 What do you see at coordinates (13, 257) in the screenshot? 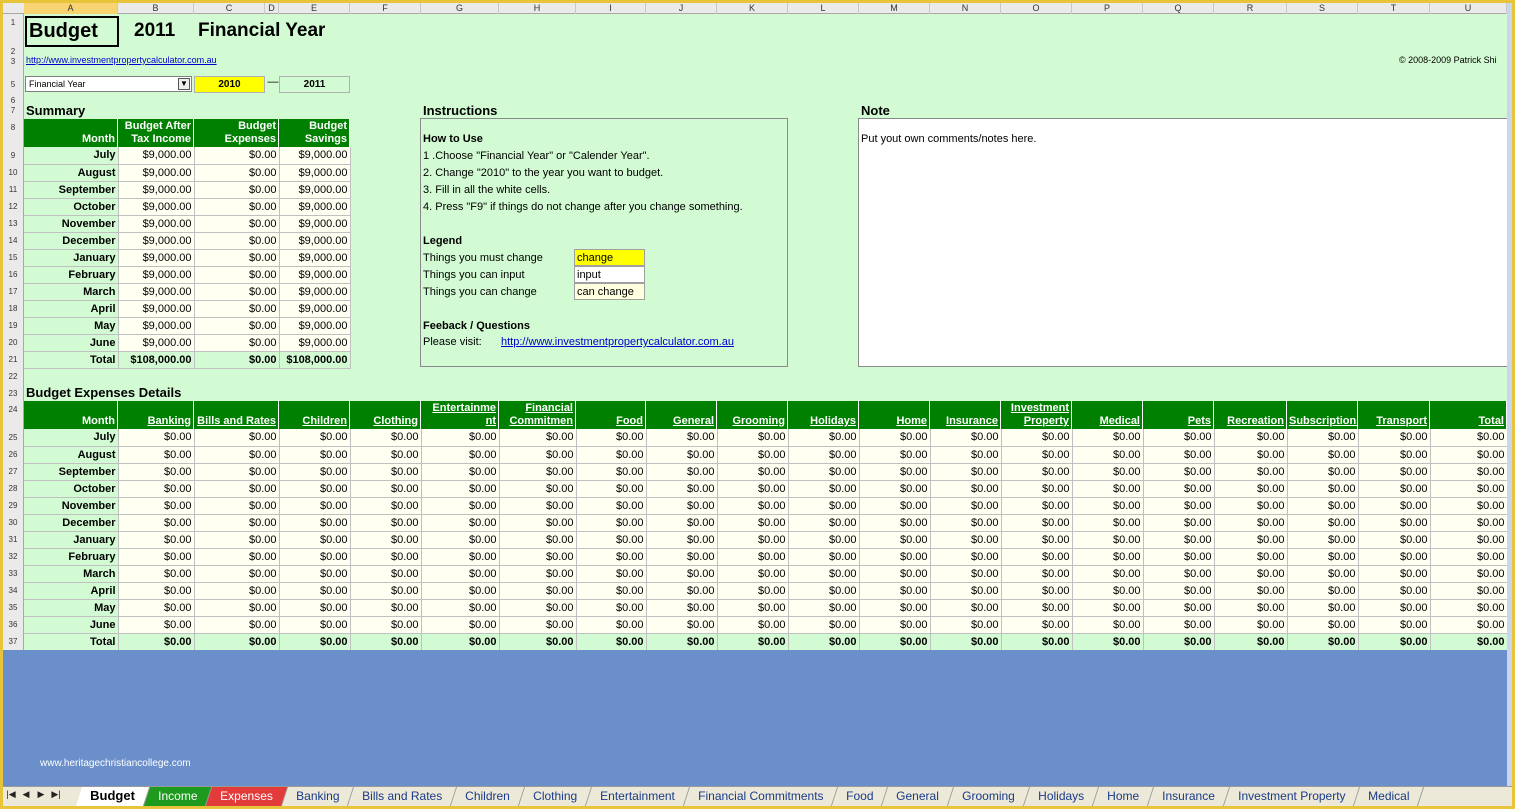
I see `row-header-15: 15` at bounding box center [13, 257].